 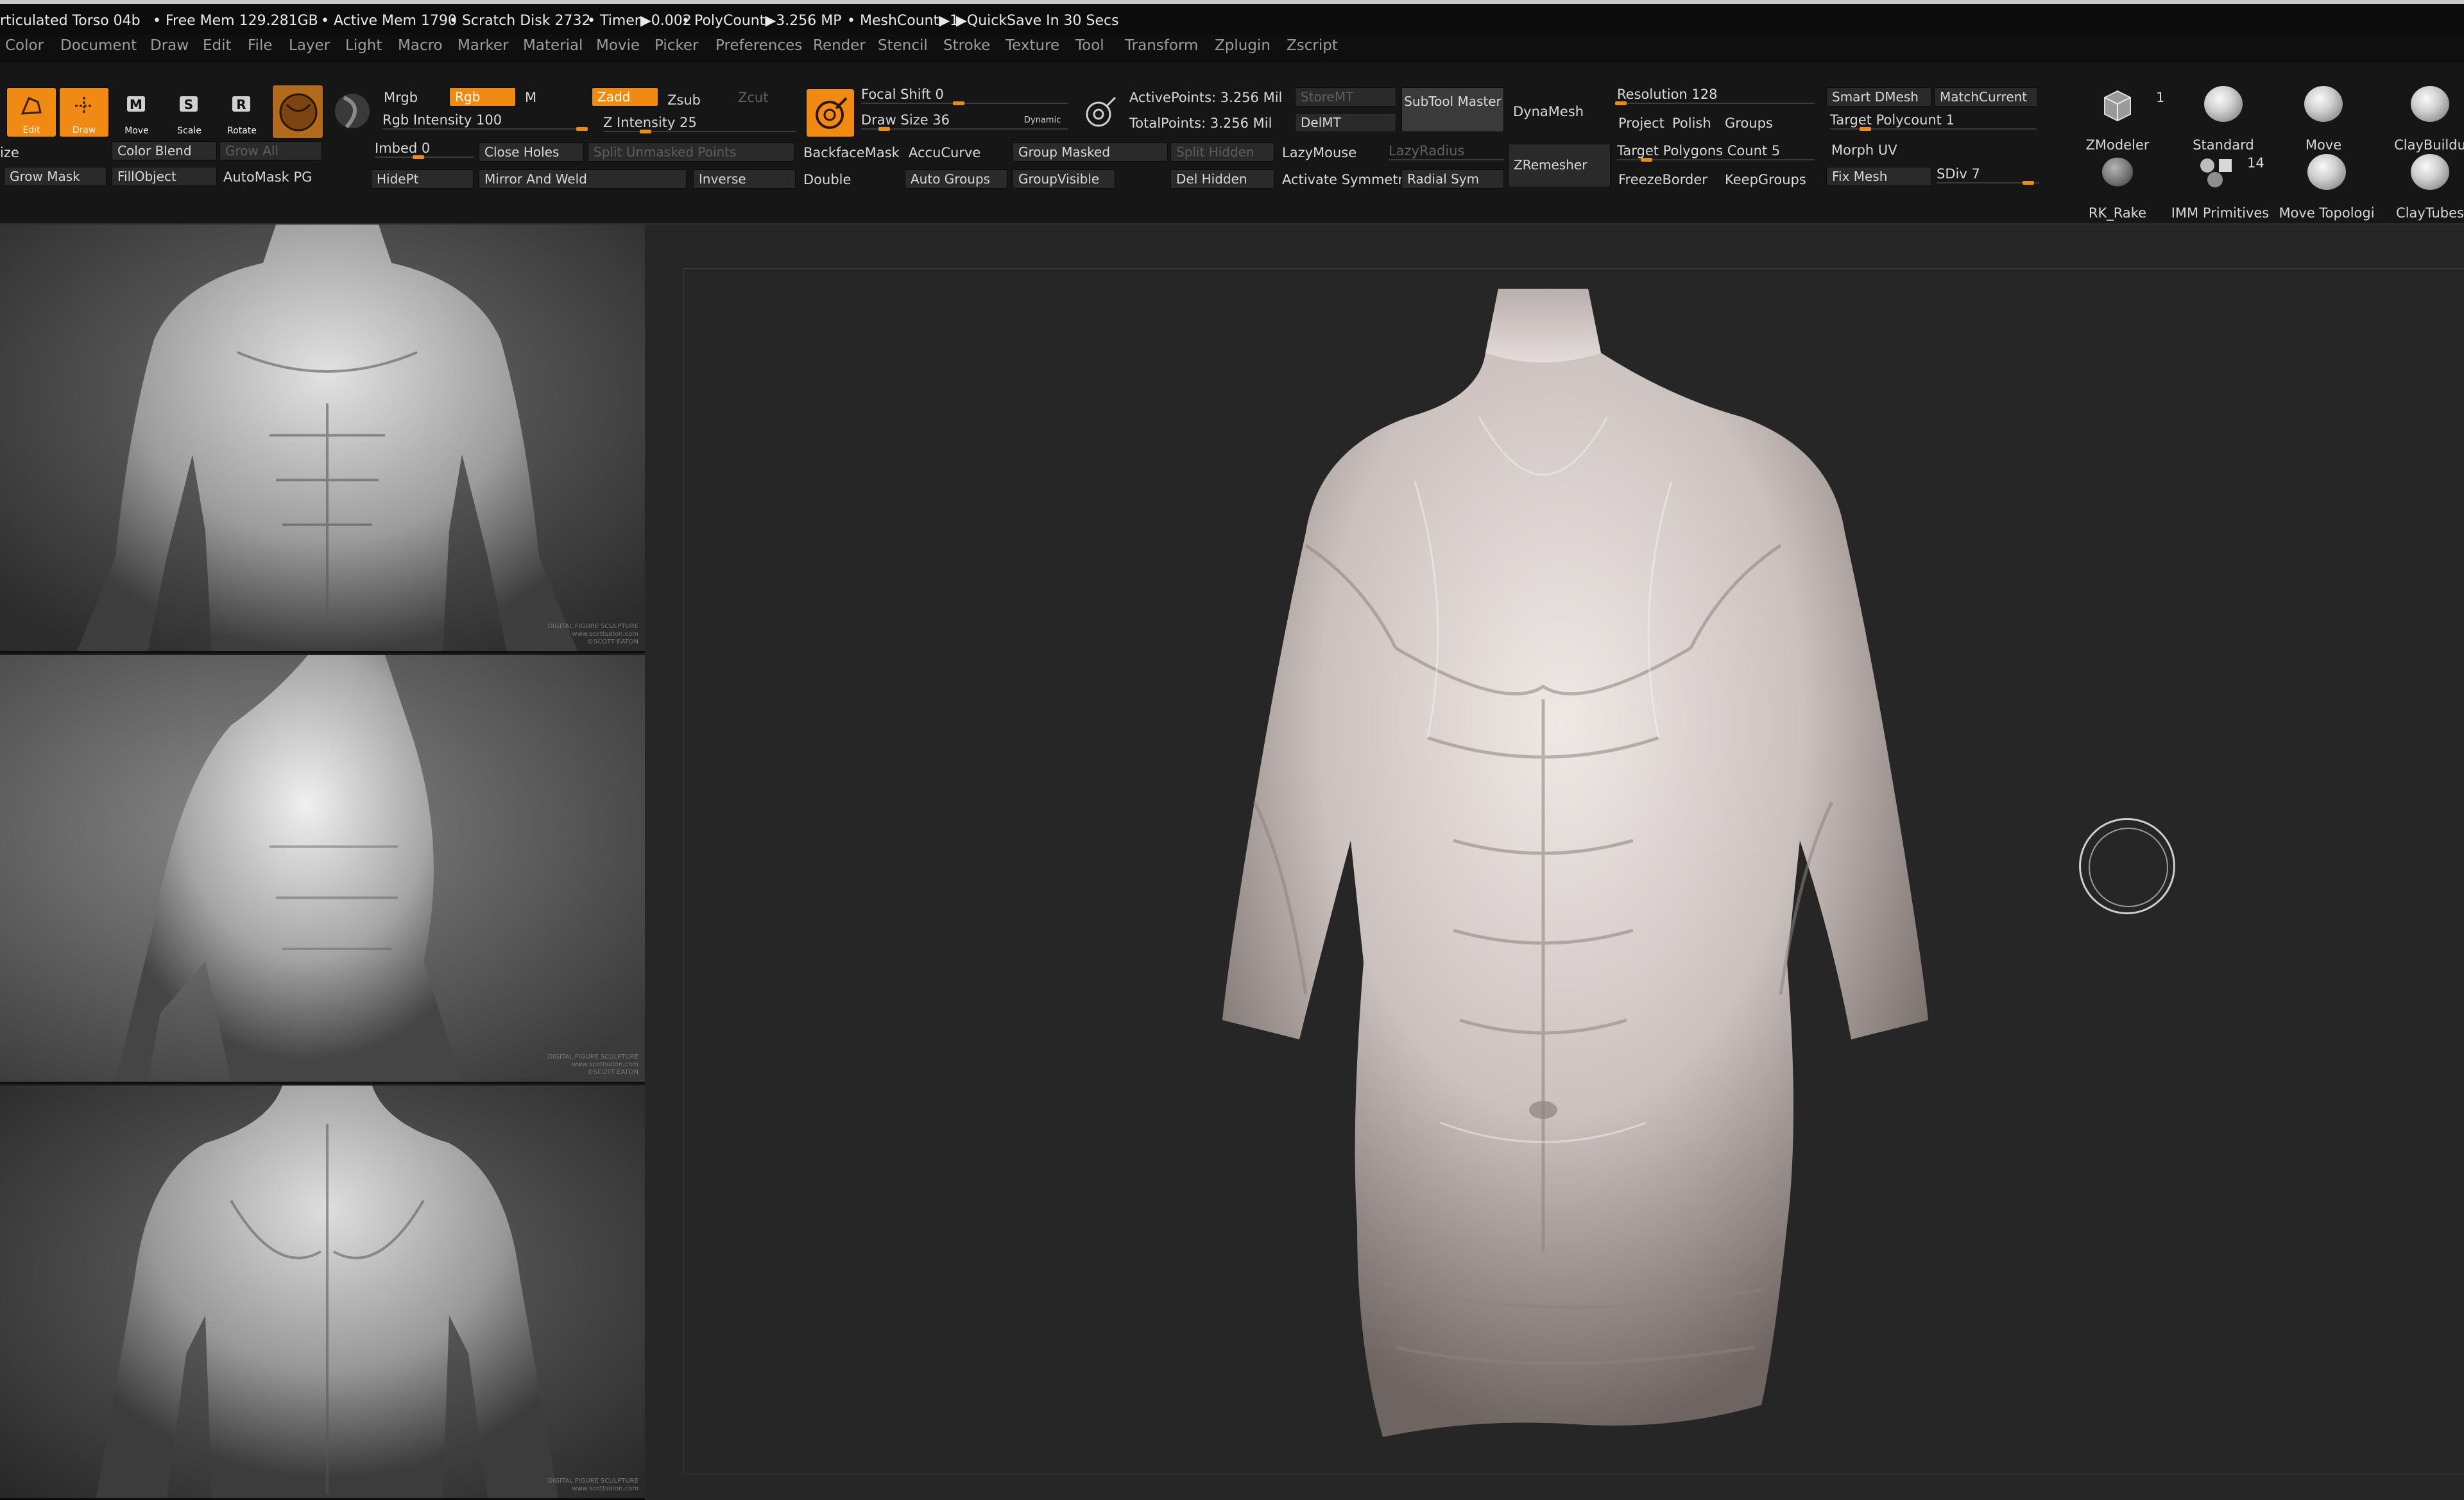 What do you see at coordinates (1647, 160) in the screenshot?
I see `target-polygons-handle` at bounding box center [1647, 160].